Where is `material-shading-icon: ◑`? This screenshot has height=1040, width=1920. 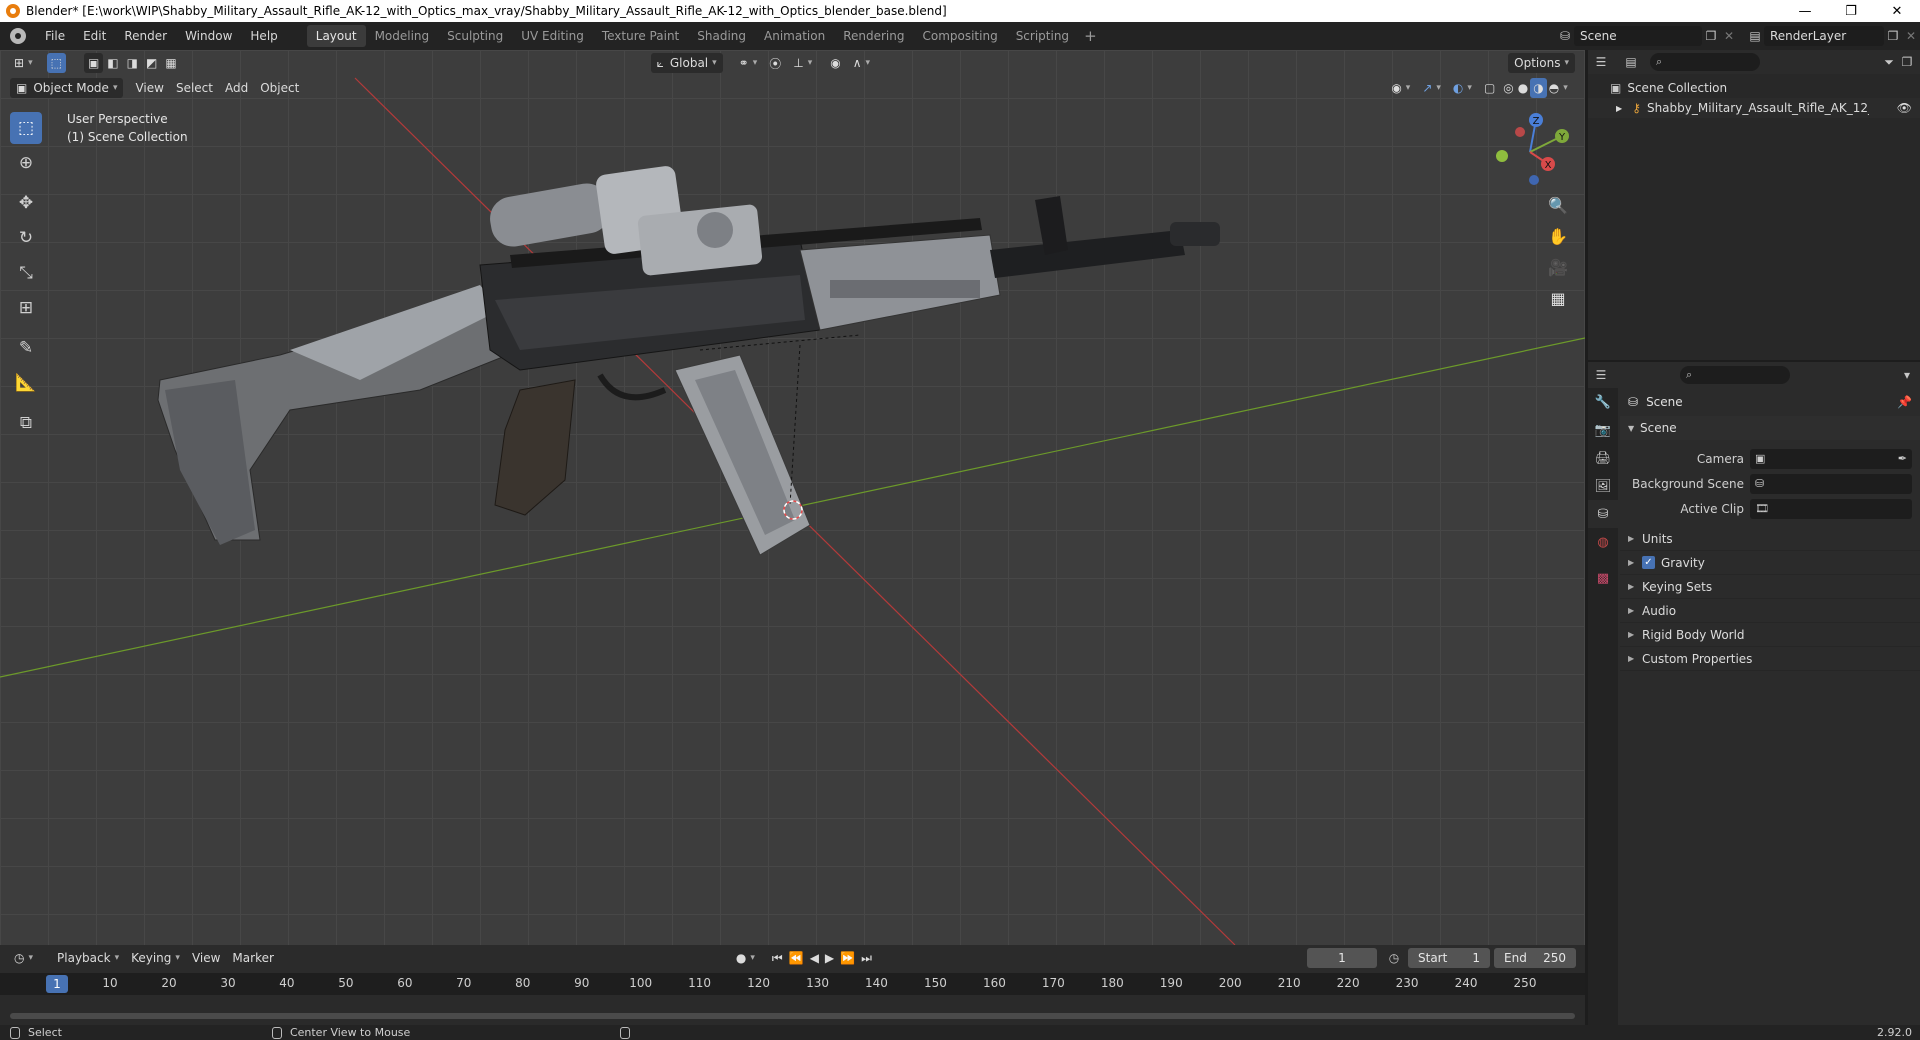 material-shading-icon: ◑ is located at coordinates (1538, 88).